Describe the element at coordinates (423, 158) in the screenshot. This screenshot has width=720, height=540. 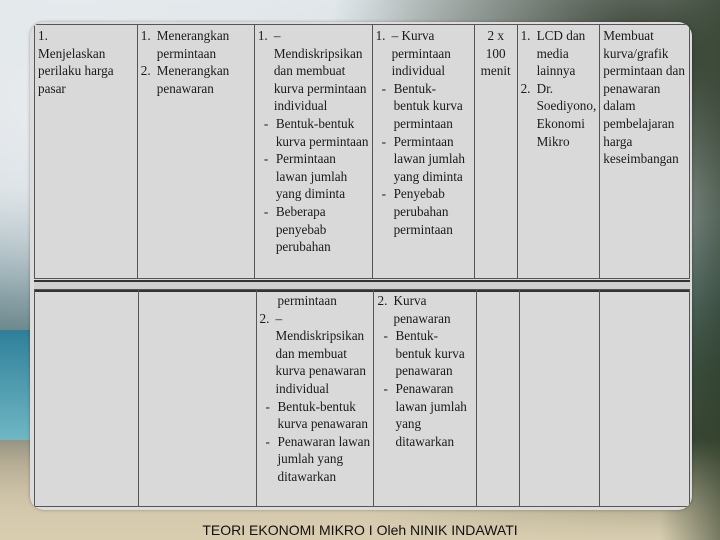
I see `material-subitem: - Permintaan lawan jumlah yang diminta` at that location.